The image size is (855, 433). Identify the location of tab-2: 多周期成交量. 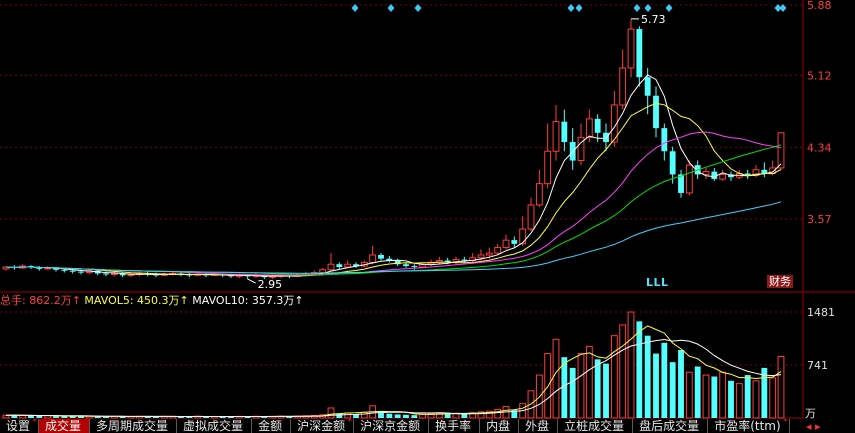
(134, 426).